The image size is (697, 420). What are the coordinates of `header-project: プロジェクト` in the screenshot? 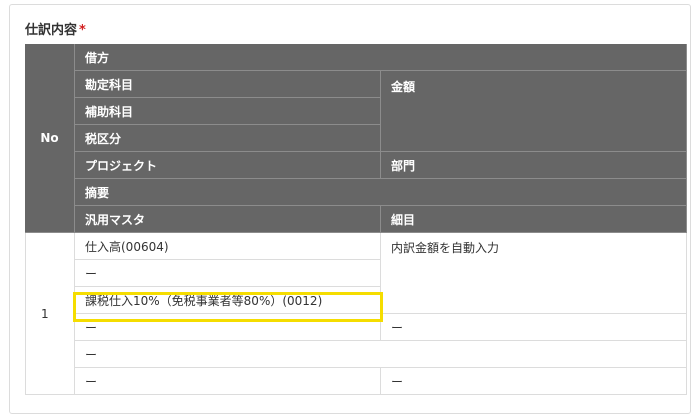 It's located at (228, 165).